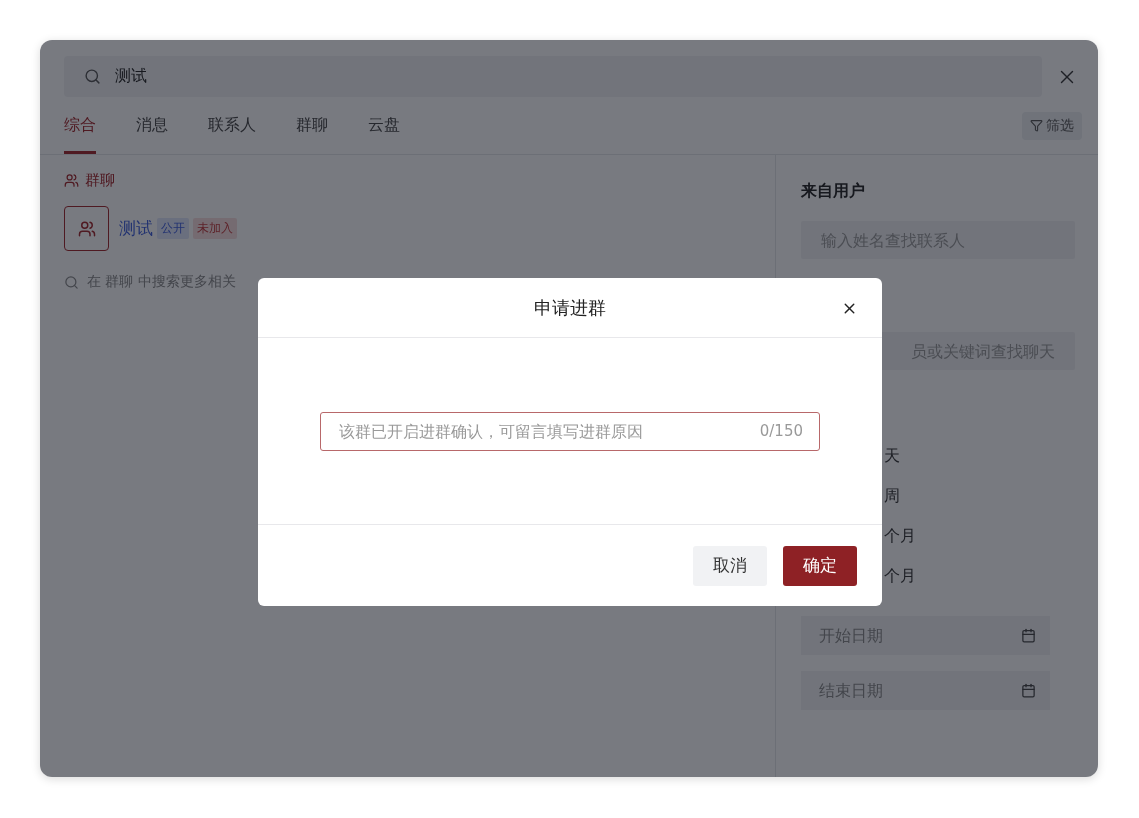 Image resolution: width=1139 pixels, height=818 pixels. What do you see at coordinates (152, 131) in the screenshot?
I see `tab: 消息` at bounding box center [152, 131].